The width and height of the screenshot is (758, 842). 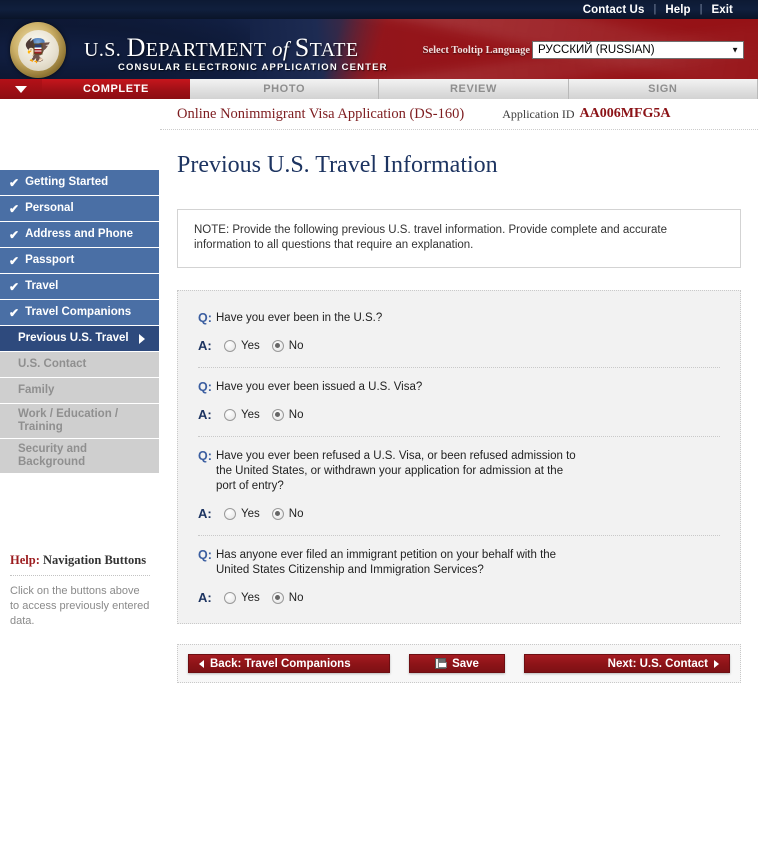 What do you see at coordinates (42, 286) in the screenshot?
I see `sidebar-item-label: Travel` at bounding box center [42, 286].